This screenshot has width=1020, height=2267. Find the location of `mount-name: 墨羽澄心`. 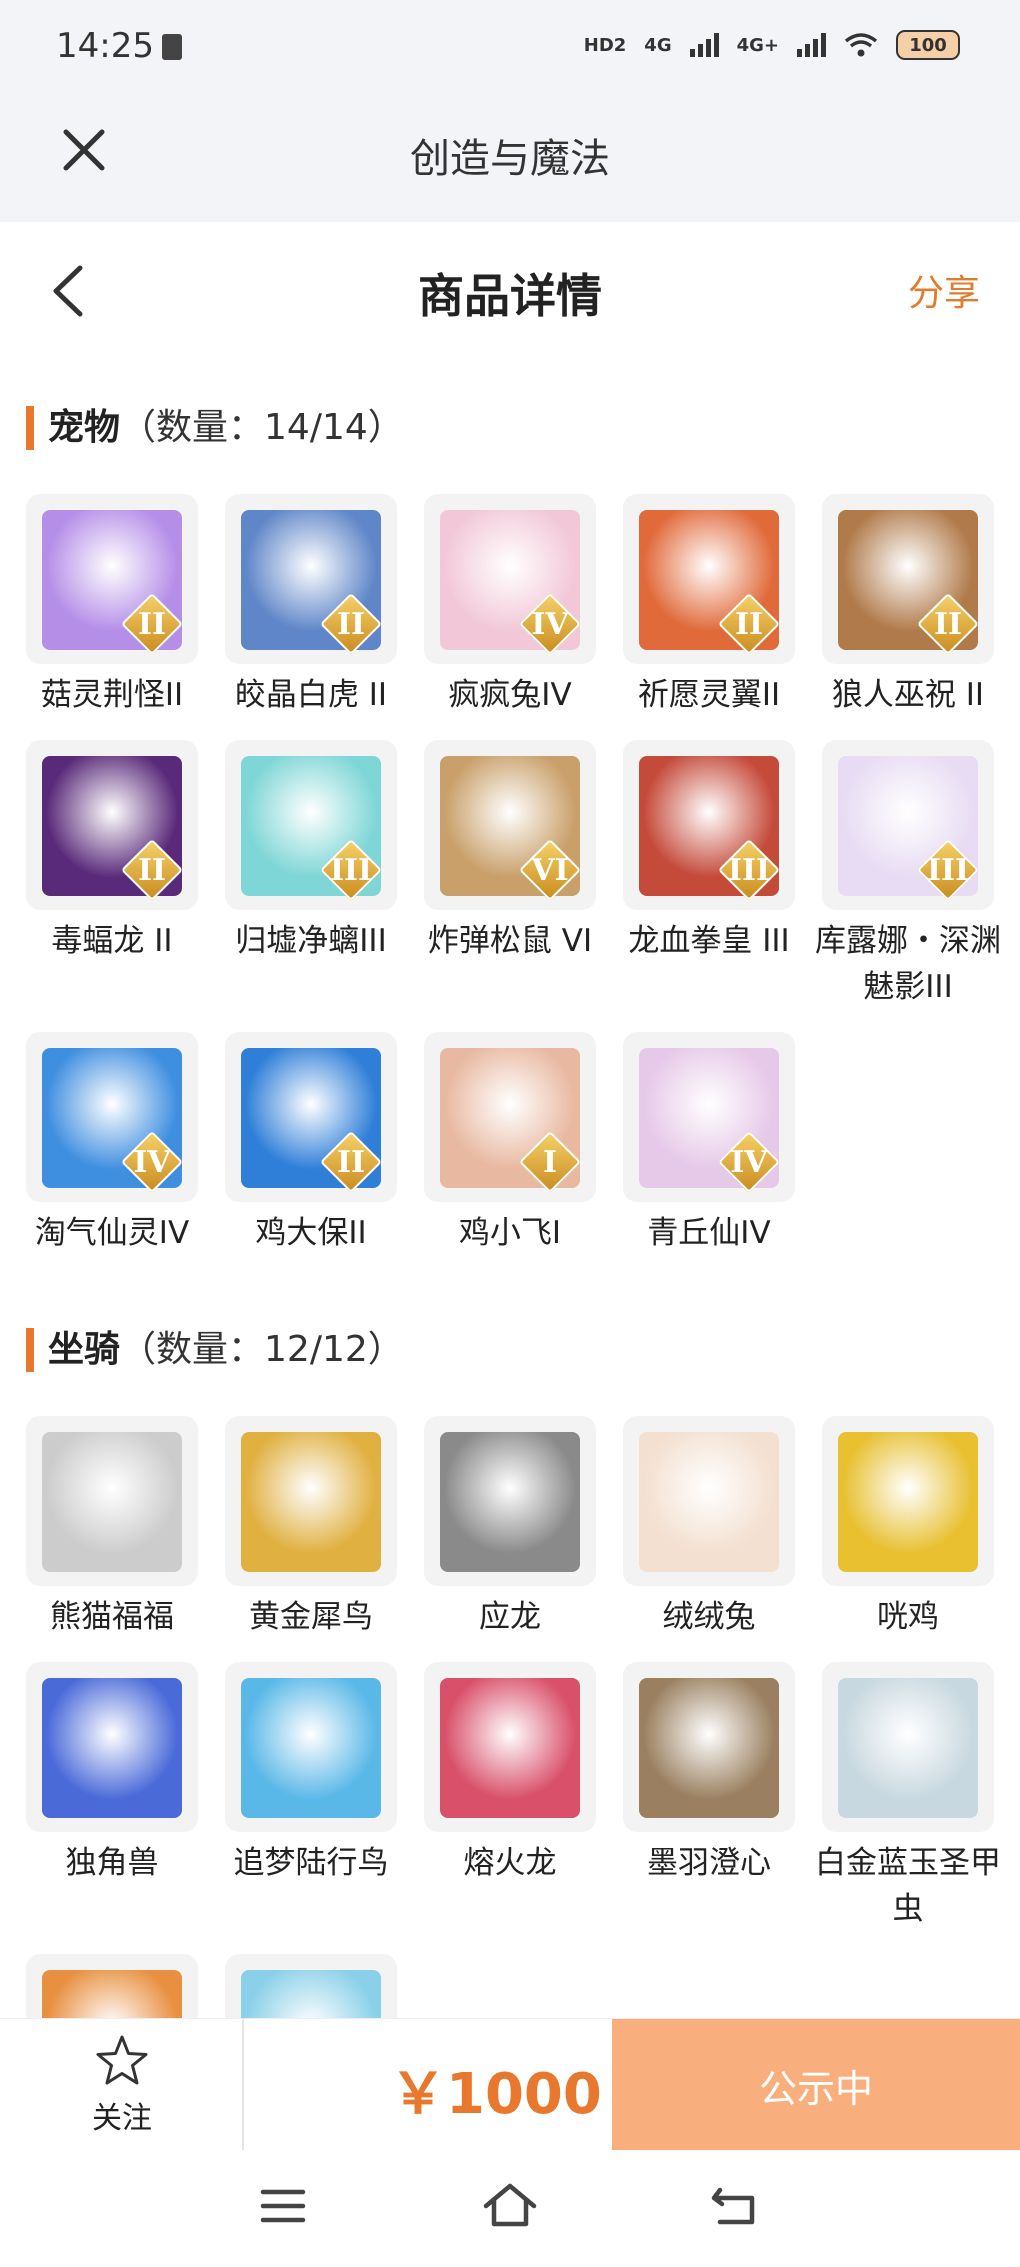

mount-name: 墨羽澄心 is located at coordinates (709, 1863).